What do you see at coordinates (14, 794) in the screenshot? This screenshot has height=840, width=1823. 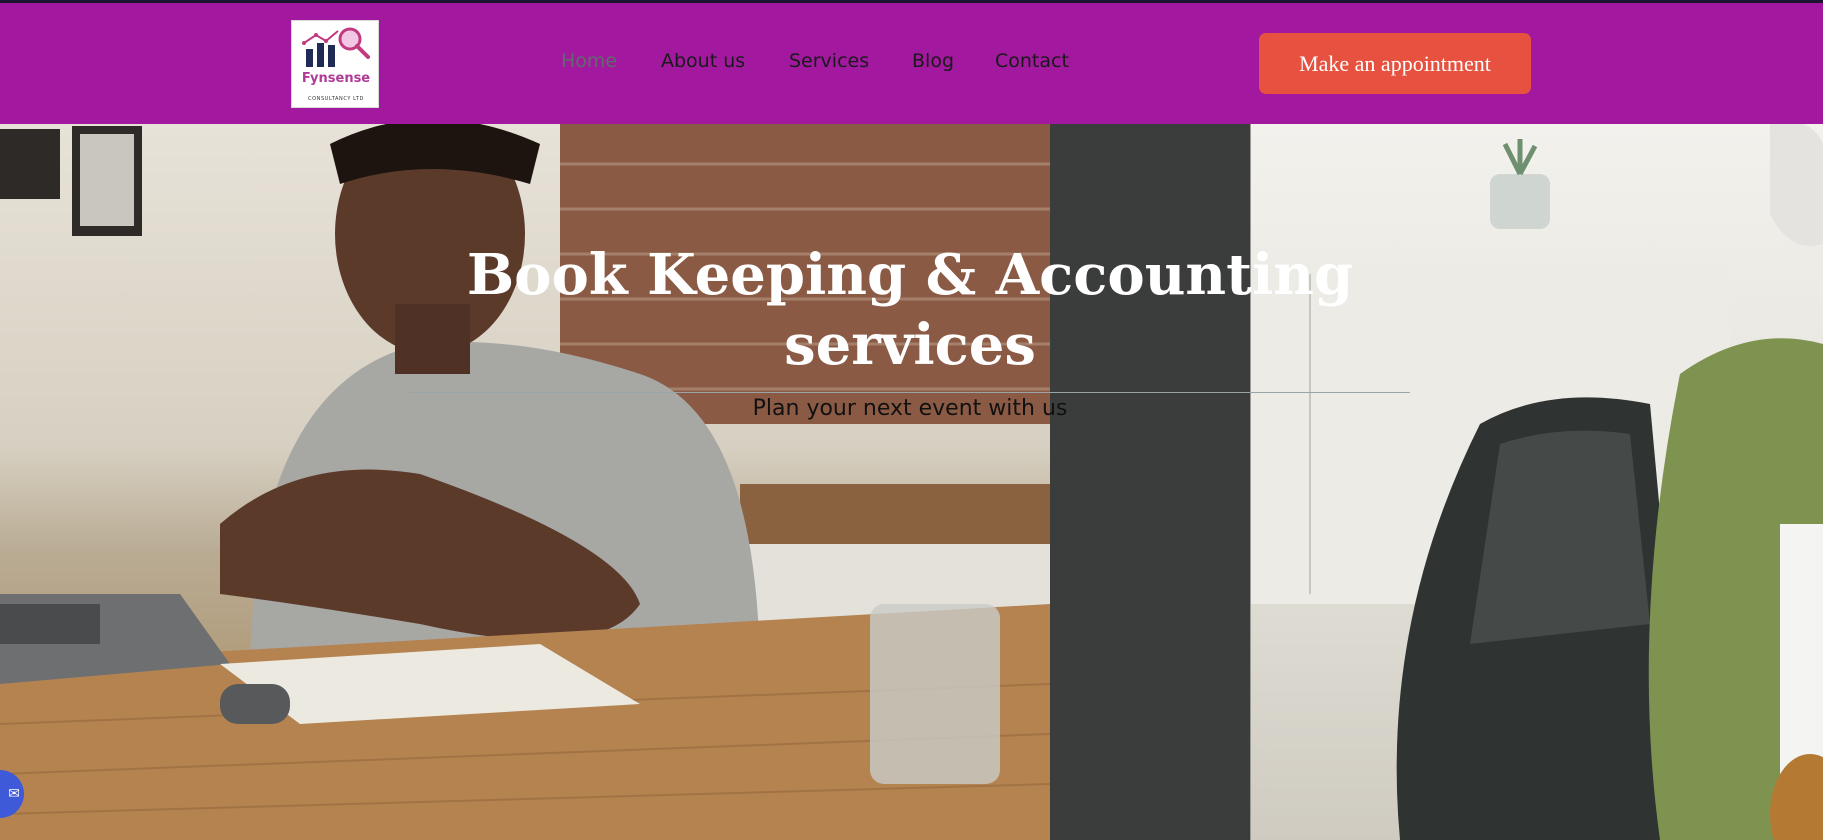 I see `chat-icon: ✉` at bounding box center [14, 794].